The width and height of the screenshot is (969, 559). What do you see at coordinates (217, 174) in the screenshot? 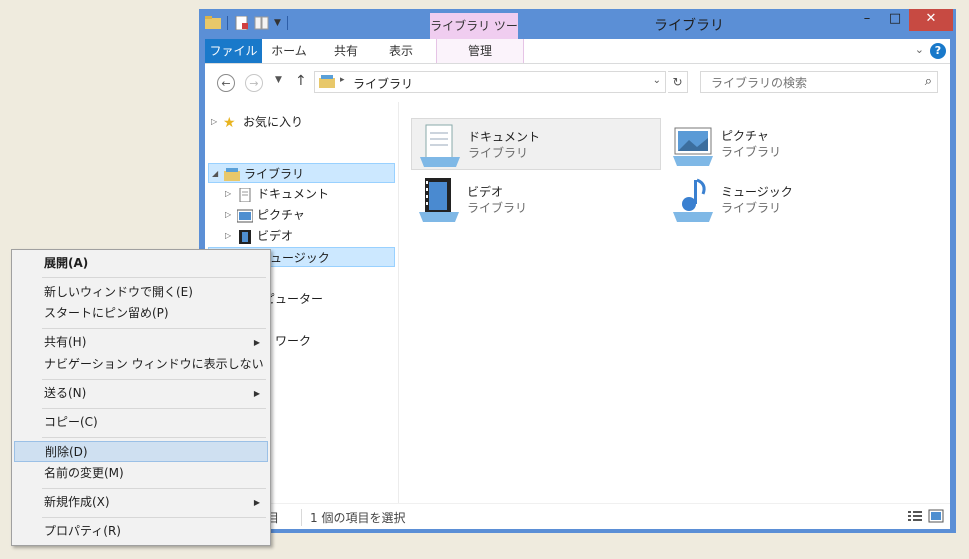
I see `collapse-arrow-icon: ◢` at bounding box center [217, 174].